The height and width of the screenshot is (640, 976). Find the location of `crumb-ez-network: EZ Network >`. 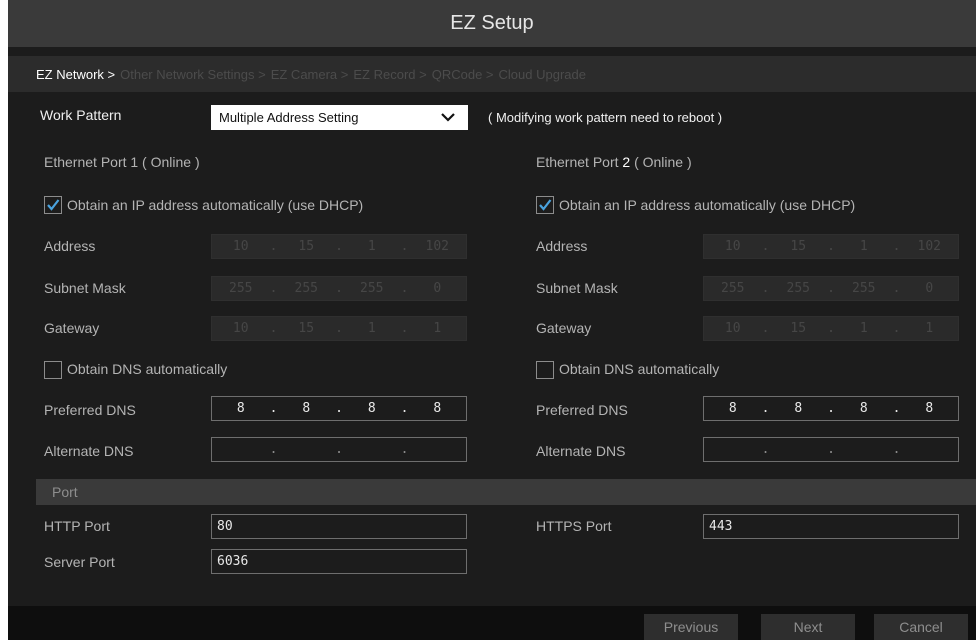

crumb-ez-network: EZ Network > is located at coordinates (75, 74).